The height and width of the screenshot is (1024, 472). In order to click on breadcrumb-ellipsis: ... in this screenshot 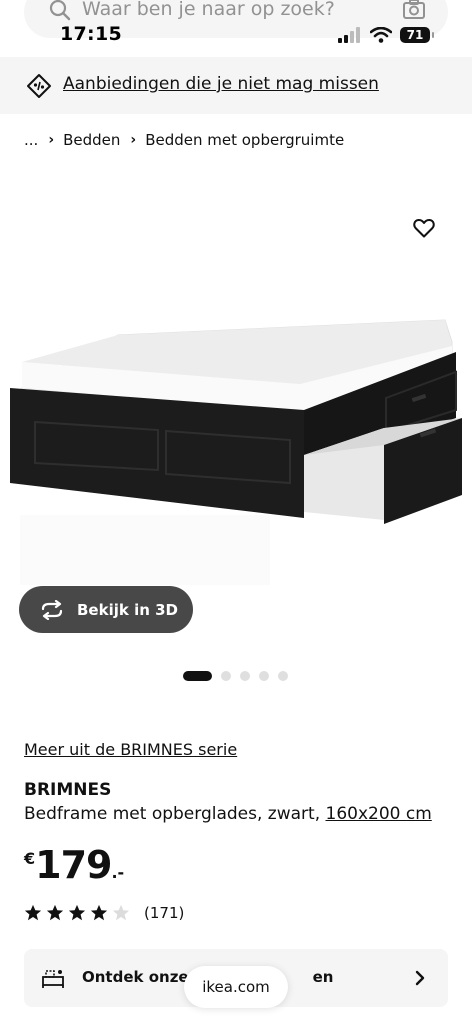, I will do `click(31, 140)`.